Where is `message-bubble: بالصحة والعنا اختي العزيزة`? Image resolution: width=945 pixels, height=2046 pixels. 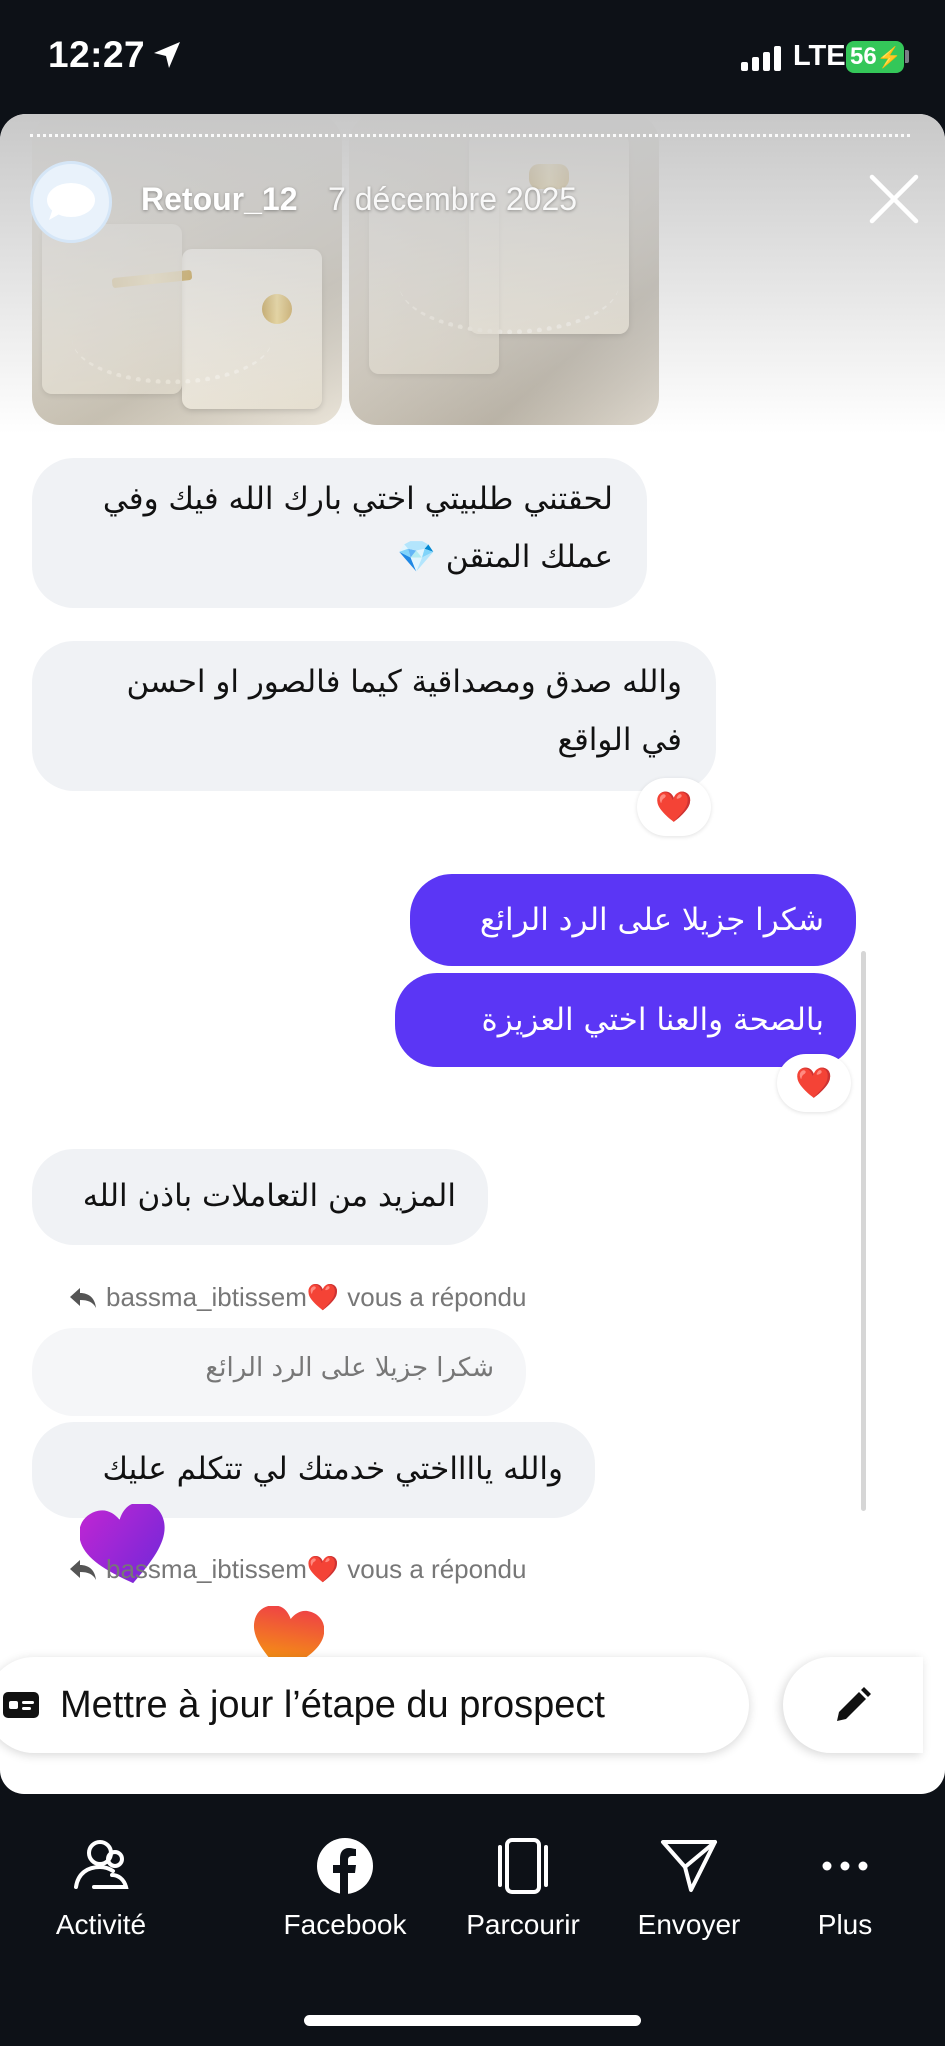 message-bubble: بالصحة والعنا اختي العزيزة is located at coordinates (625, 1020).